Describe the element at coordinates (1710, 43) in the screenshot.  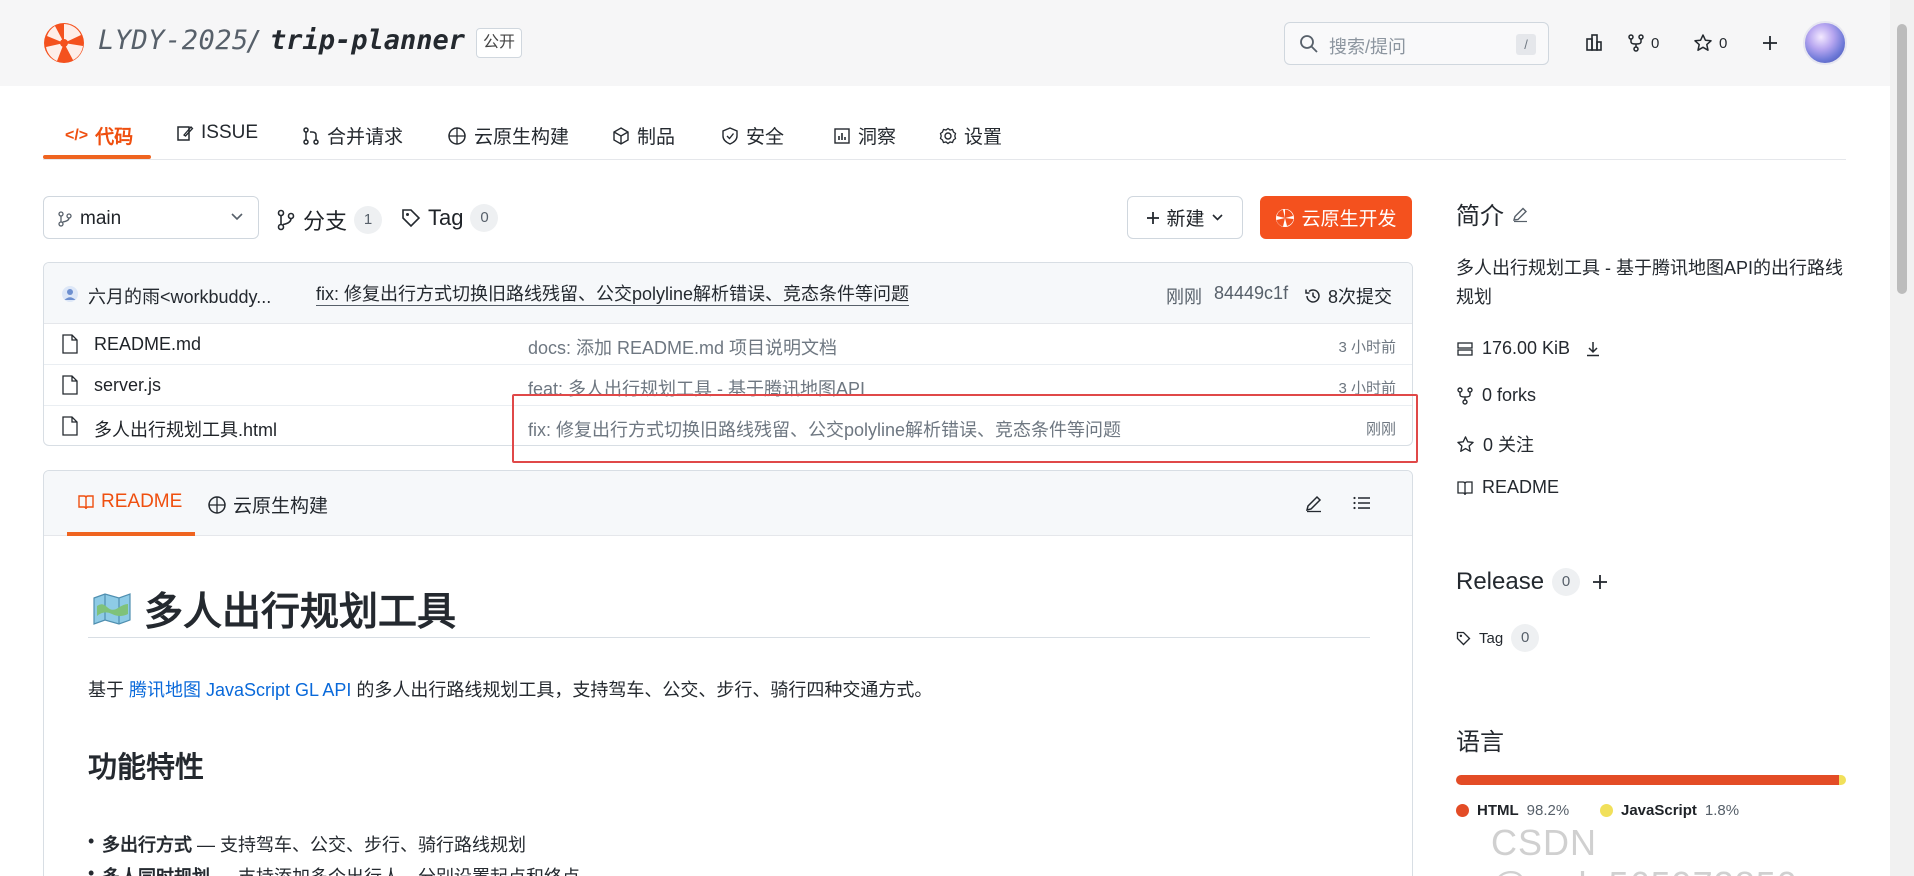
I see `star-button: 0` at that location.